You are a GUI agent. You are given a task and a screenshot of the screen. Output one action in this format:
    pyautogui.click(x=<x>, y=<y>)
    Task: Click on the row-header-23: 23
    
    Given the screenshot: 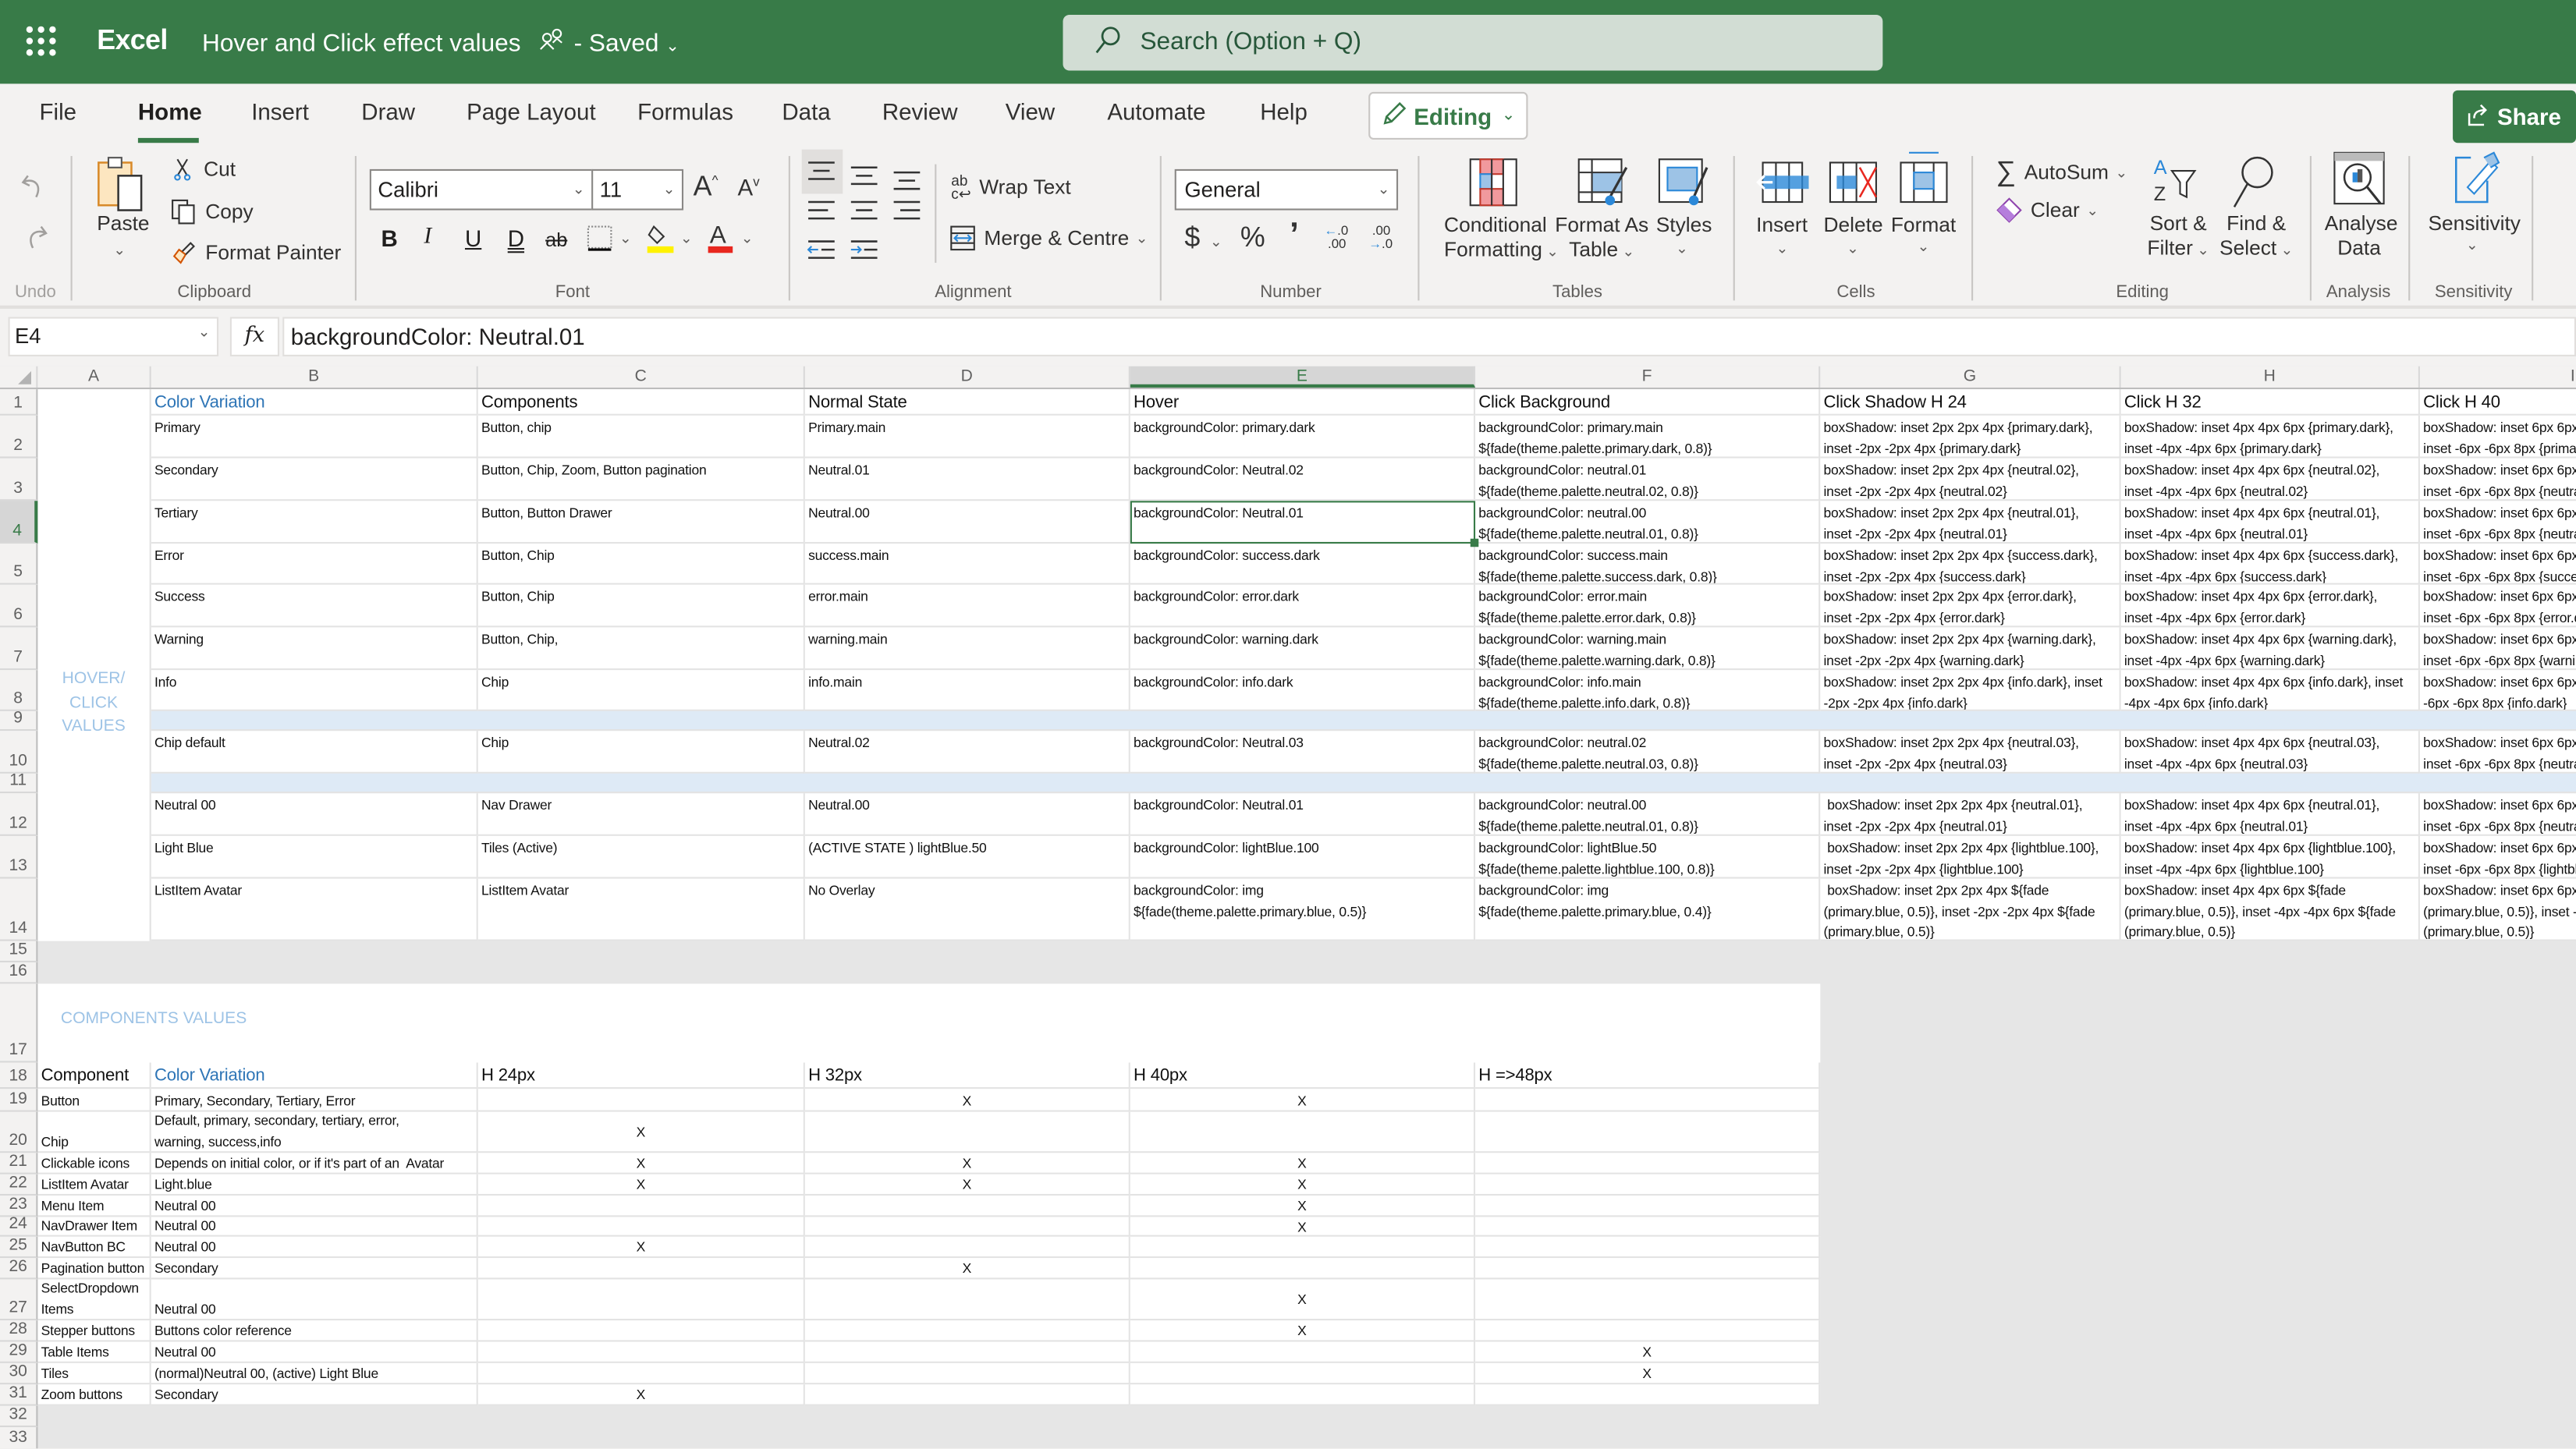 What is the action you would take?
    pyautogui.click(x=19, y=1206)
    